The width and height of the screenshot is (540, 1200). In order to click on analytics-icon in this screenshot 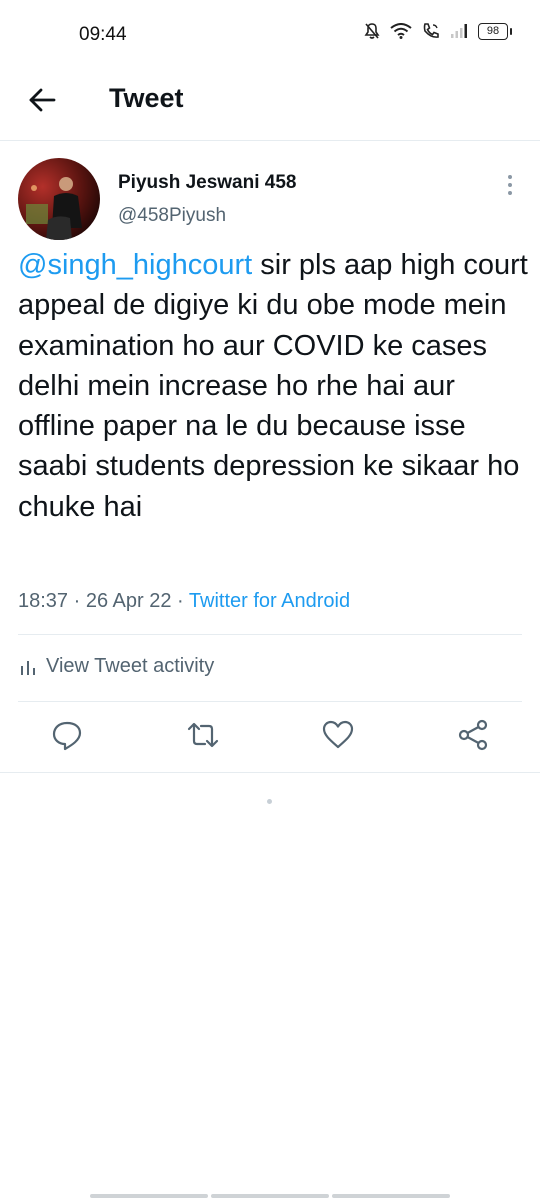, I will do `click(28, 667)`.